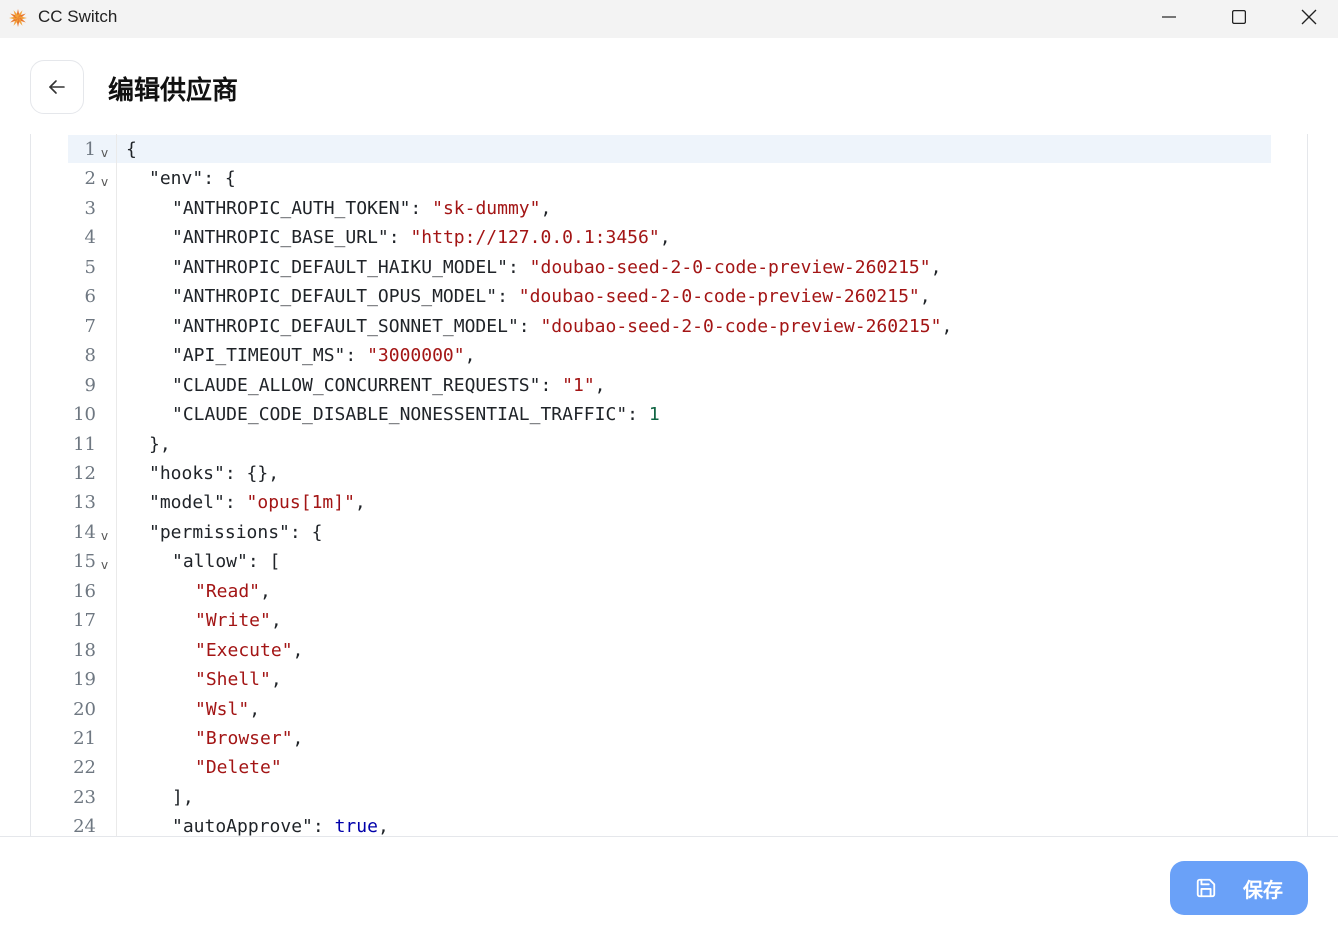 This screenshot has height=936, width=1338. Describe the element at coordinates (84, 591) in the screenshot. I see `line-number: 16` at that location.